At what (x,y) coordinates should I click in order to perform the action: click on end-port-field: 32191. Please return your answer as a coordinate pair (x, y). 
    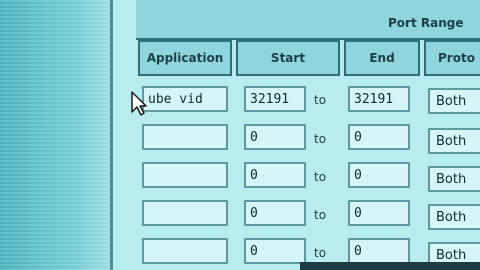
    Looking at the image, I should click on (379, 99).